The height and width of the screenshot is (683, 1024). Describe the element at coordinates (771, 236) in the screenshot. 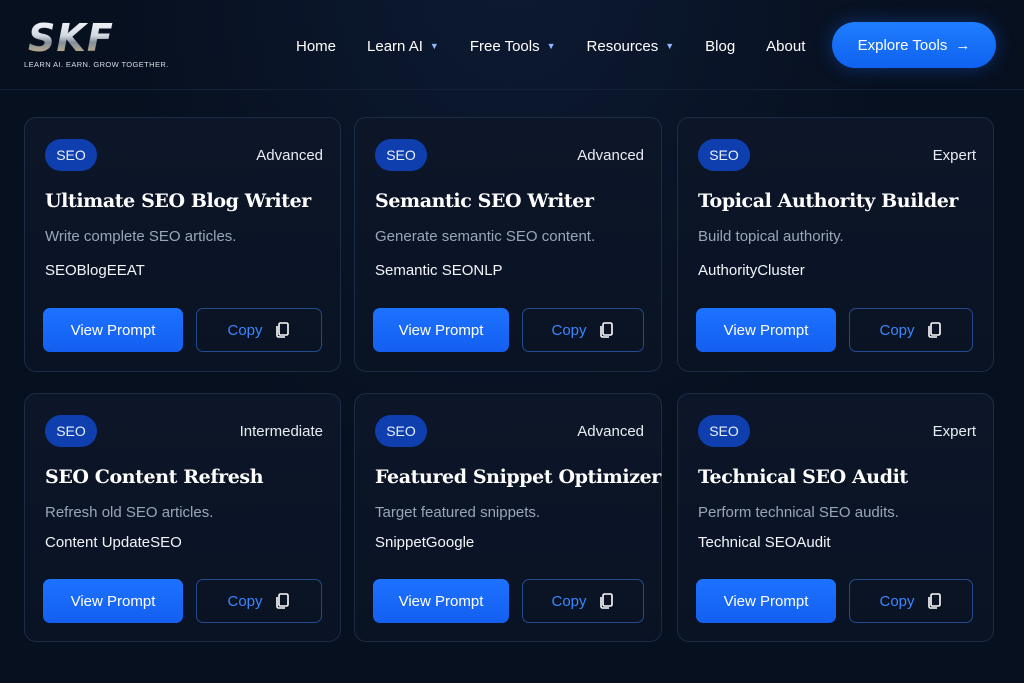

I see `card-description: Build topical authority.` at that location.